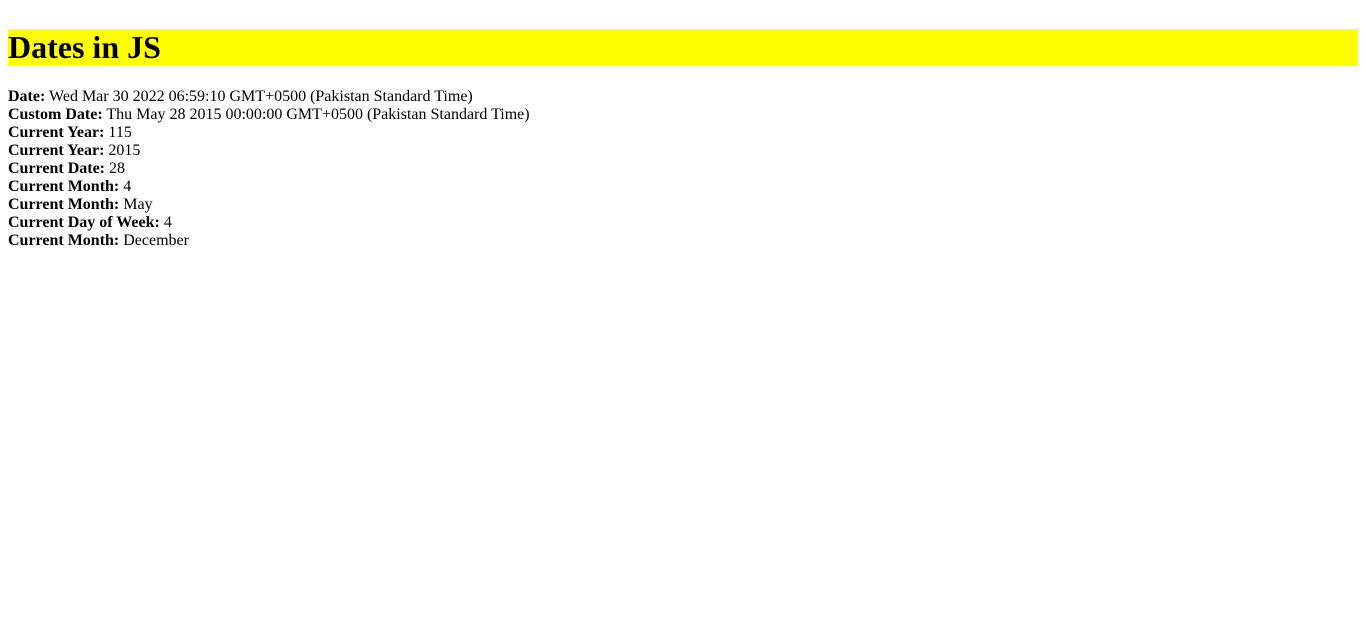 The height and width of the screenshot is (625, 1366). What do you see at coordinates (27, 96) in the screenshot?
I see `date-label: Date:` at bounding box center [27, 96].